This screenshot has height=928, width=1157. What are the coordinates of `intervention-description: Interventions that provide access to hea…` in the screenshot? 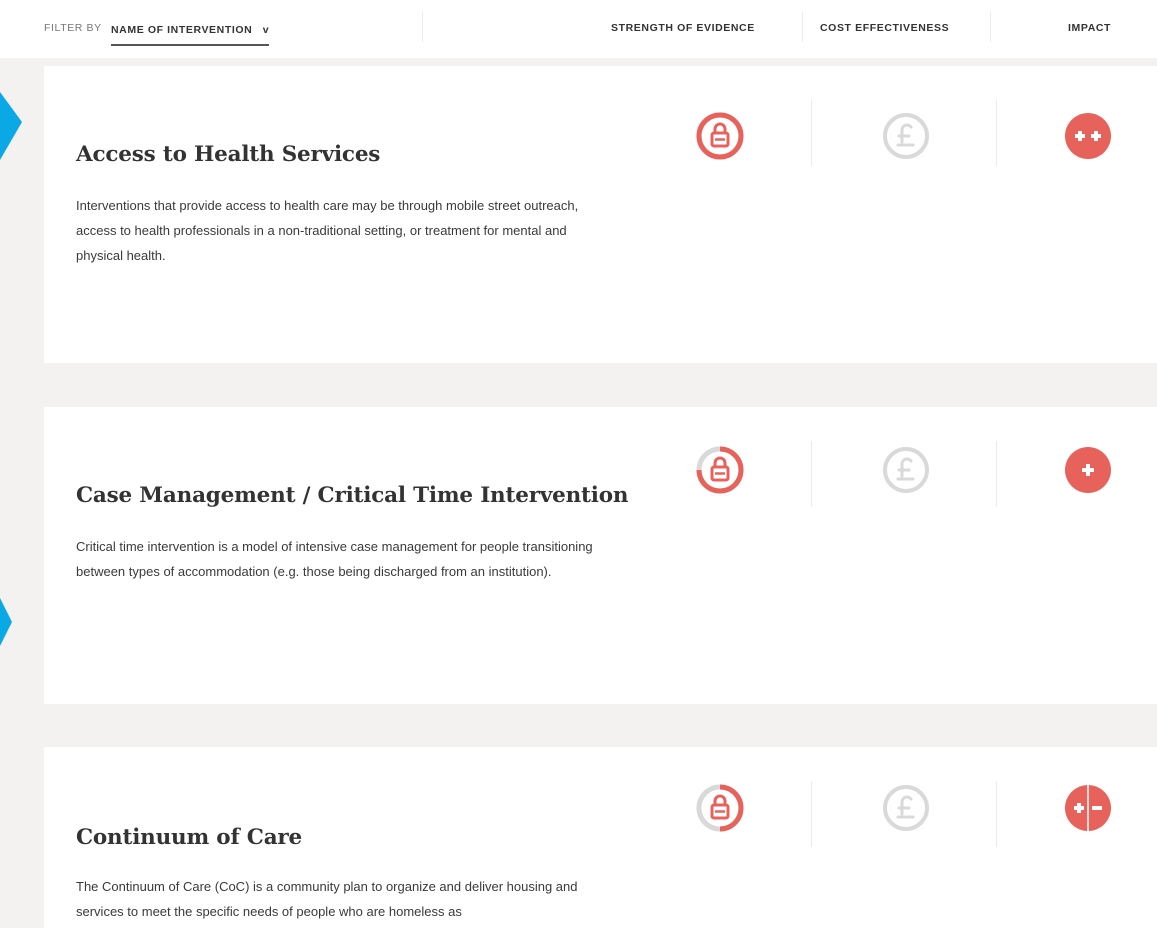 It's located at (327, 230).